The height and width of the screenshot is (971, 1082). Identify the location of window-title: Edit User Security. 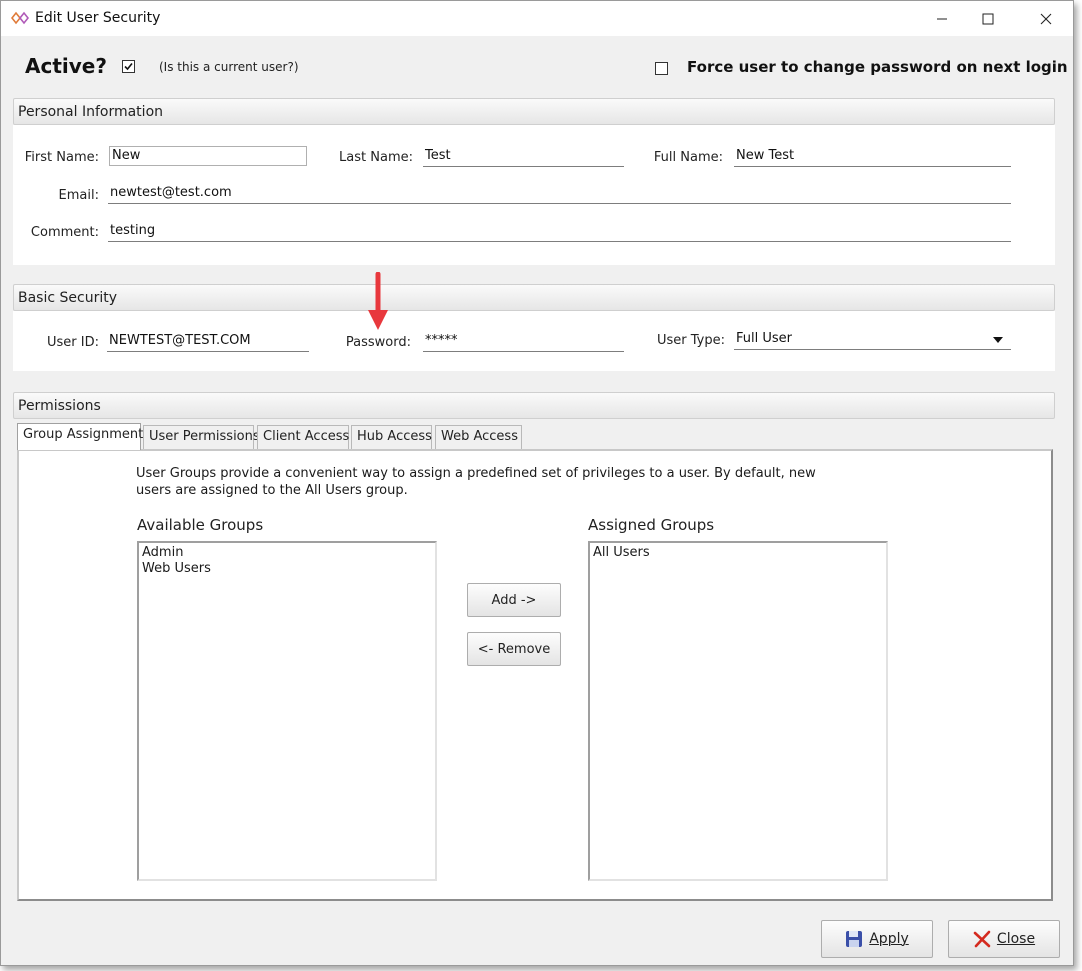
(98, 18).